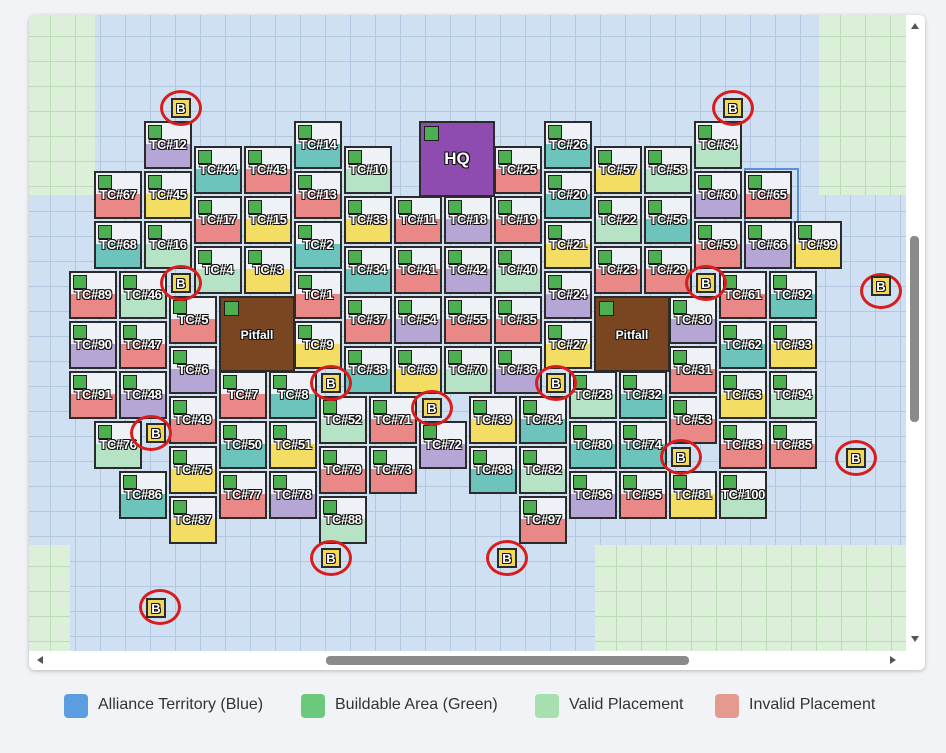 Image resolution: width=946 pixels, height=753 pixels. Describe the element at coordinates (318, 245) in the screenshot. I see `city-tile: TC#2` at that location.